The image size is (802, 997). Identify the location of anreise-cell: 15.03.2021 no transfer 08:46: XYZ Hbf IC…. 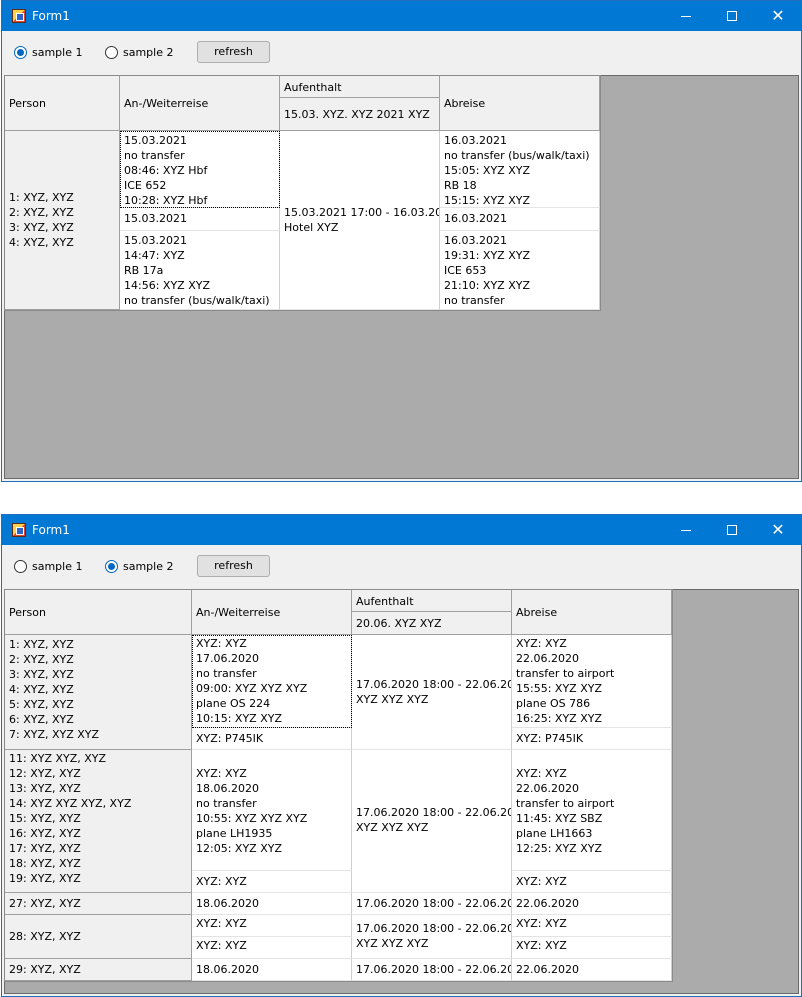
(200, 169).